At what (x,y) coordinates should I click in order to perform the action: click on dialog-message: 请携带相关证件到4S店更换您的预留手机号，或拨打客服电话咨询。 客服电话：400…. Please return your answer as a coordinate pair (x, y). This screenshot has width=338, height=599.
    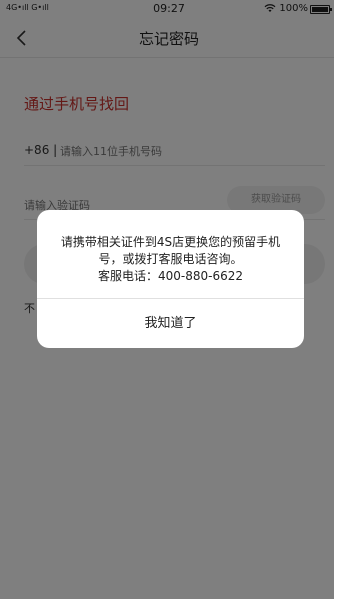
    Looking at the image, I should click on (170, 259).